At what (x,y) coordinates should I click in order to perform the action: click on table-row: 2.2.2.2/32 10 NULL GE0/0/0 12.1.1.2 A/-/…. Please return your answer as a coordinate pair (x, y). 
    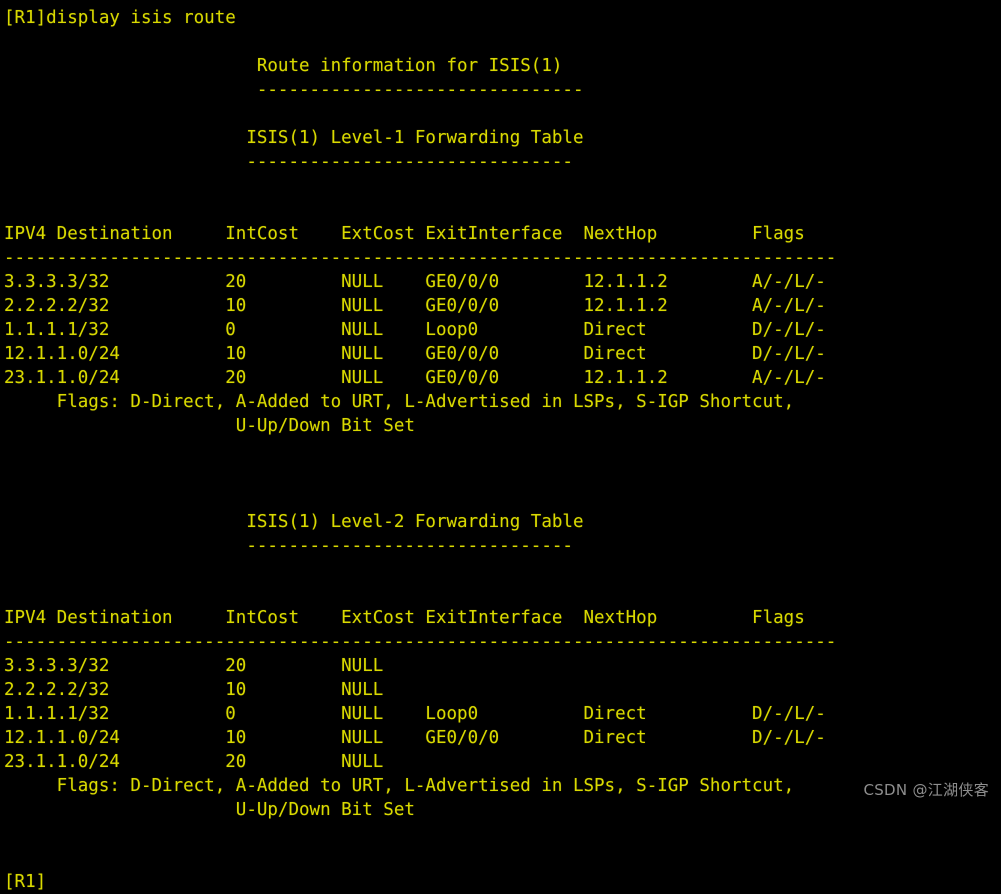
    Looking at the image, I should click on (415, 306).